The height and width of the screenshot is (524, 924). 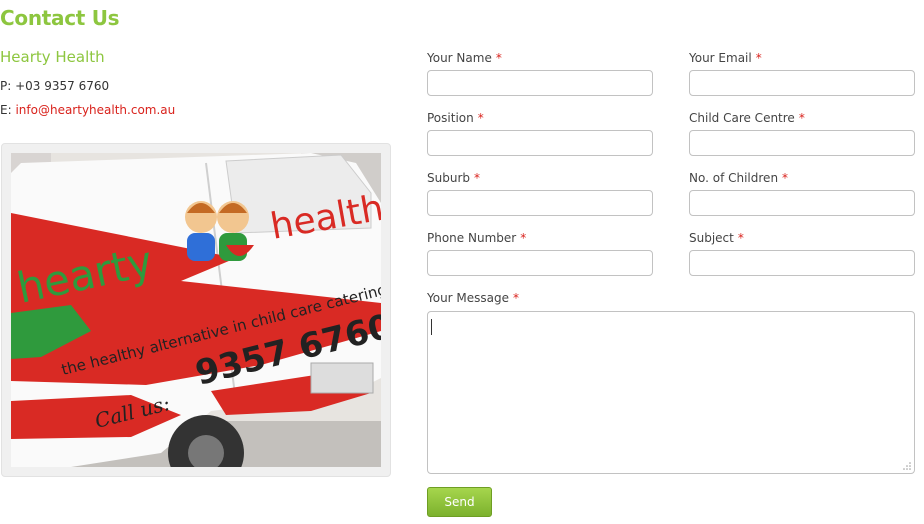 What do you see at coordinates (540, 203) in the screenshot?
I see `suburb-input` at bounding box center [540, 203].